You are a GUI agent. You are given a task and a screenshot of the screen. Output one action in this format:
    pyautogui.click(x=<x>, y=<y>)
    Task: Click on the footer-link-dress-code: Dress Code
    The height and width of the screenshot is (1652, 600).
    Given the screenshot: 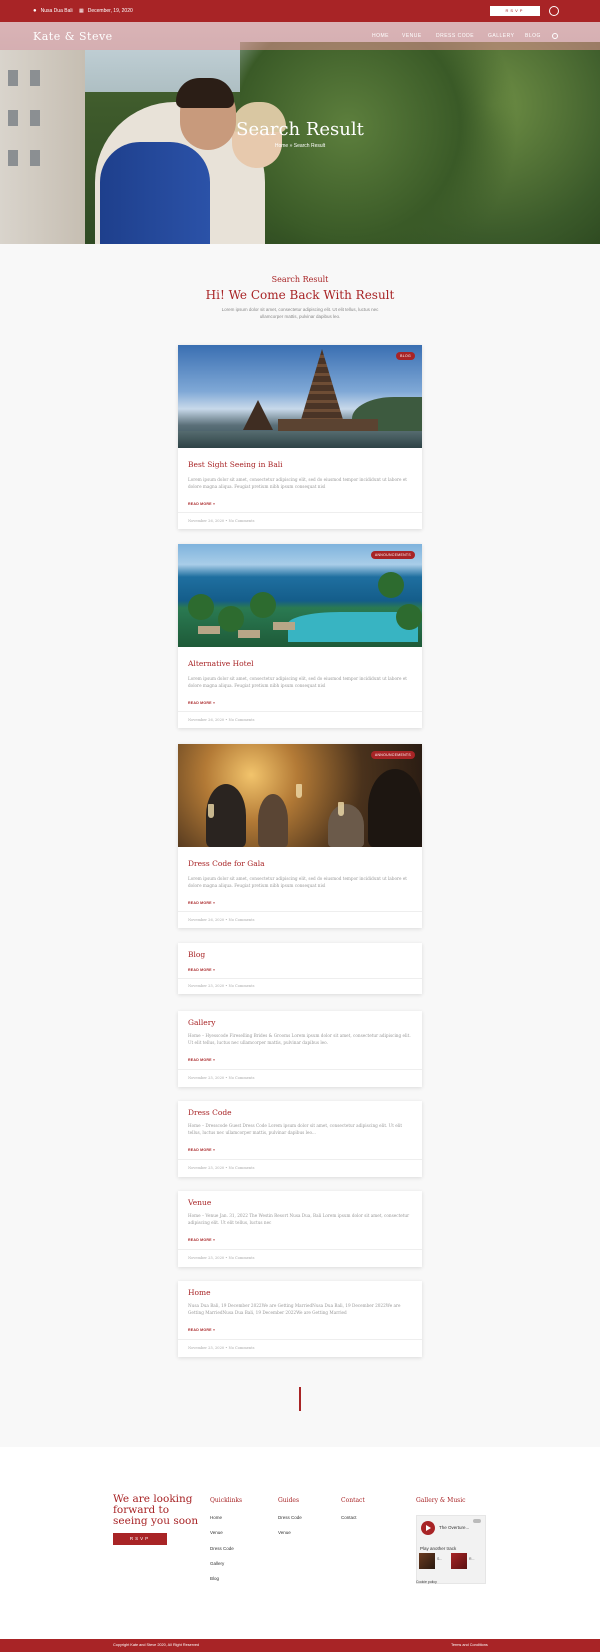 What is the action you would take?
    pyautogui.click(x=222, y=1548)
    